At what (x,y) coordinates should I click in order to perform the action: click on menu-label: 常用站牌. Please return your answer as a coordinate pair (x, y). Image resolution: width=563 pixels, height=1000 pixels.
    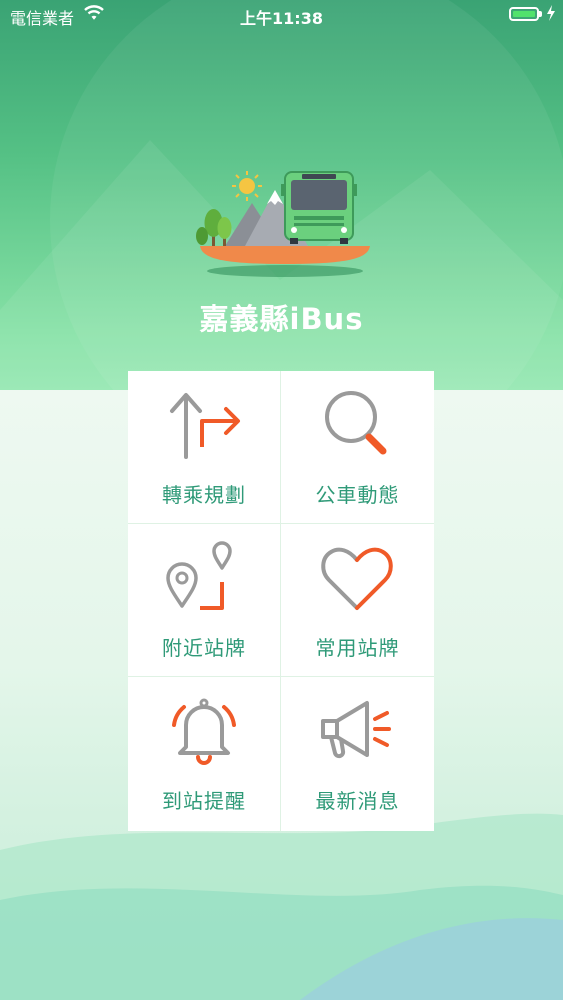
    Looking at the image, I should click on (357, 648).